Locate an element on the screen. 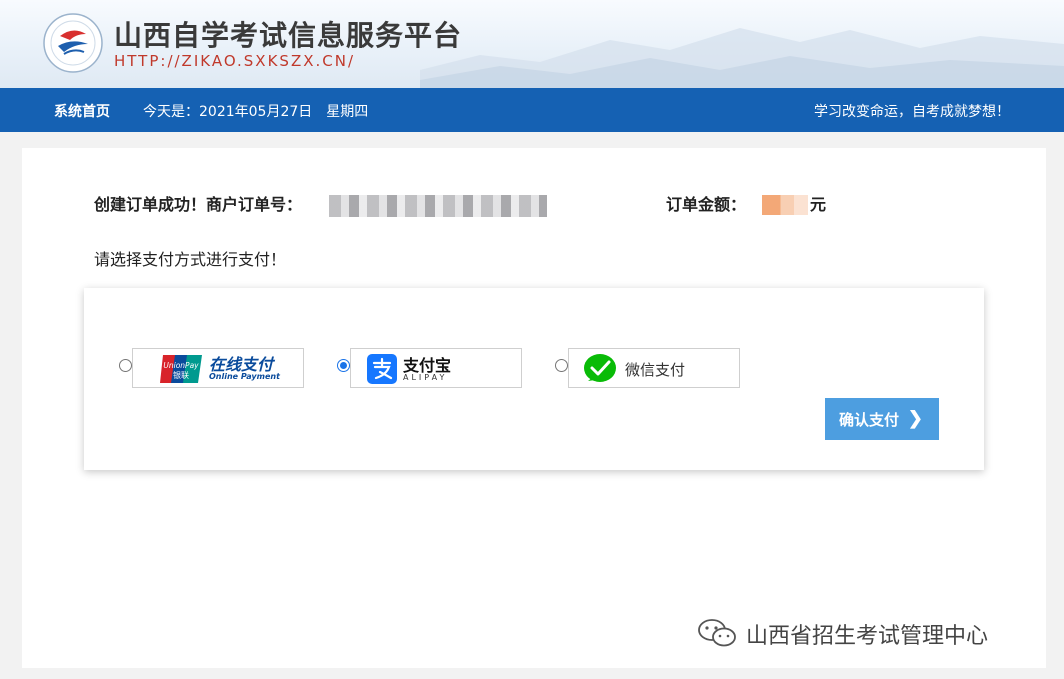 The width and height of the screenshot is (1064, 679). alipay-subtitle: ALIPAY is located at coordinates (425, 377).